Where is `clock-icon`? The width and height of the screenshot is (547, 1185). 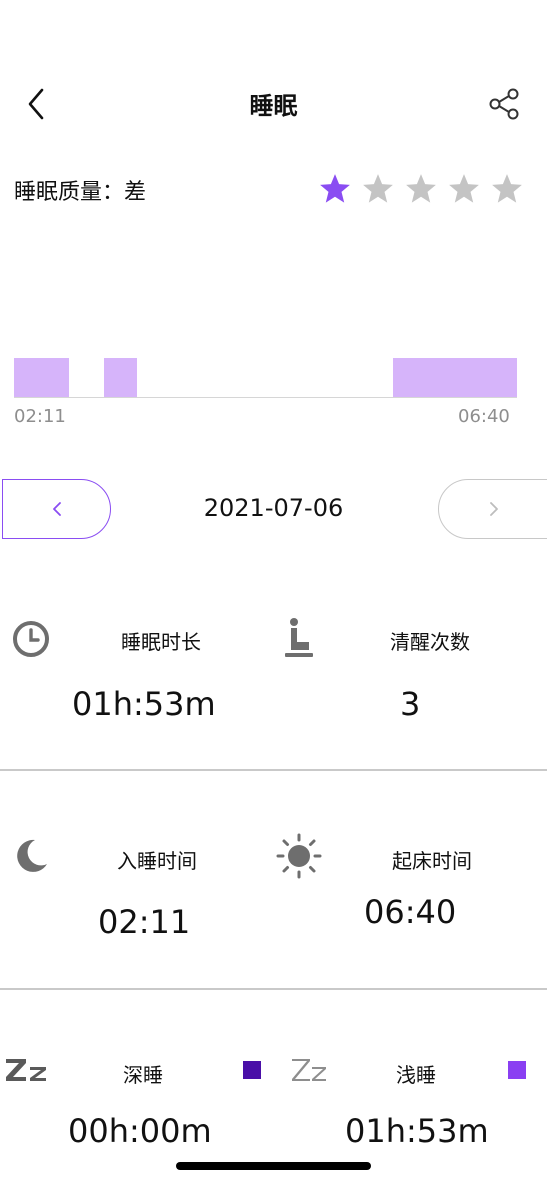
clock-icon is located at coordinates (31, 641).